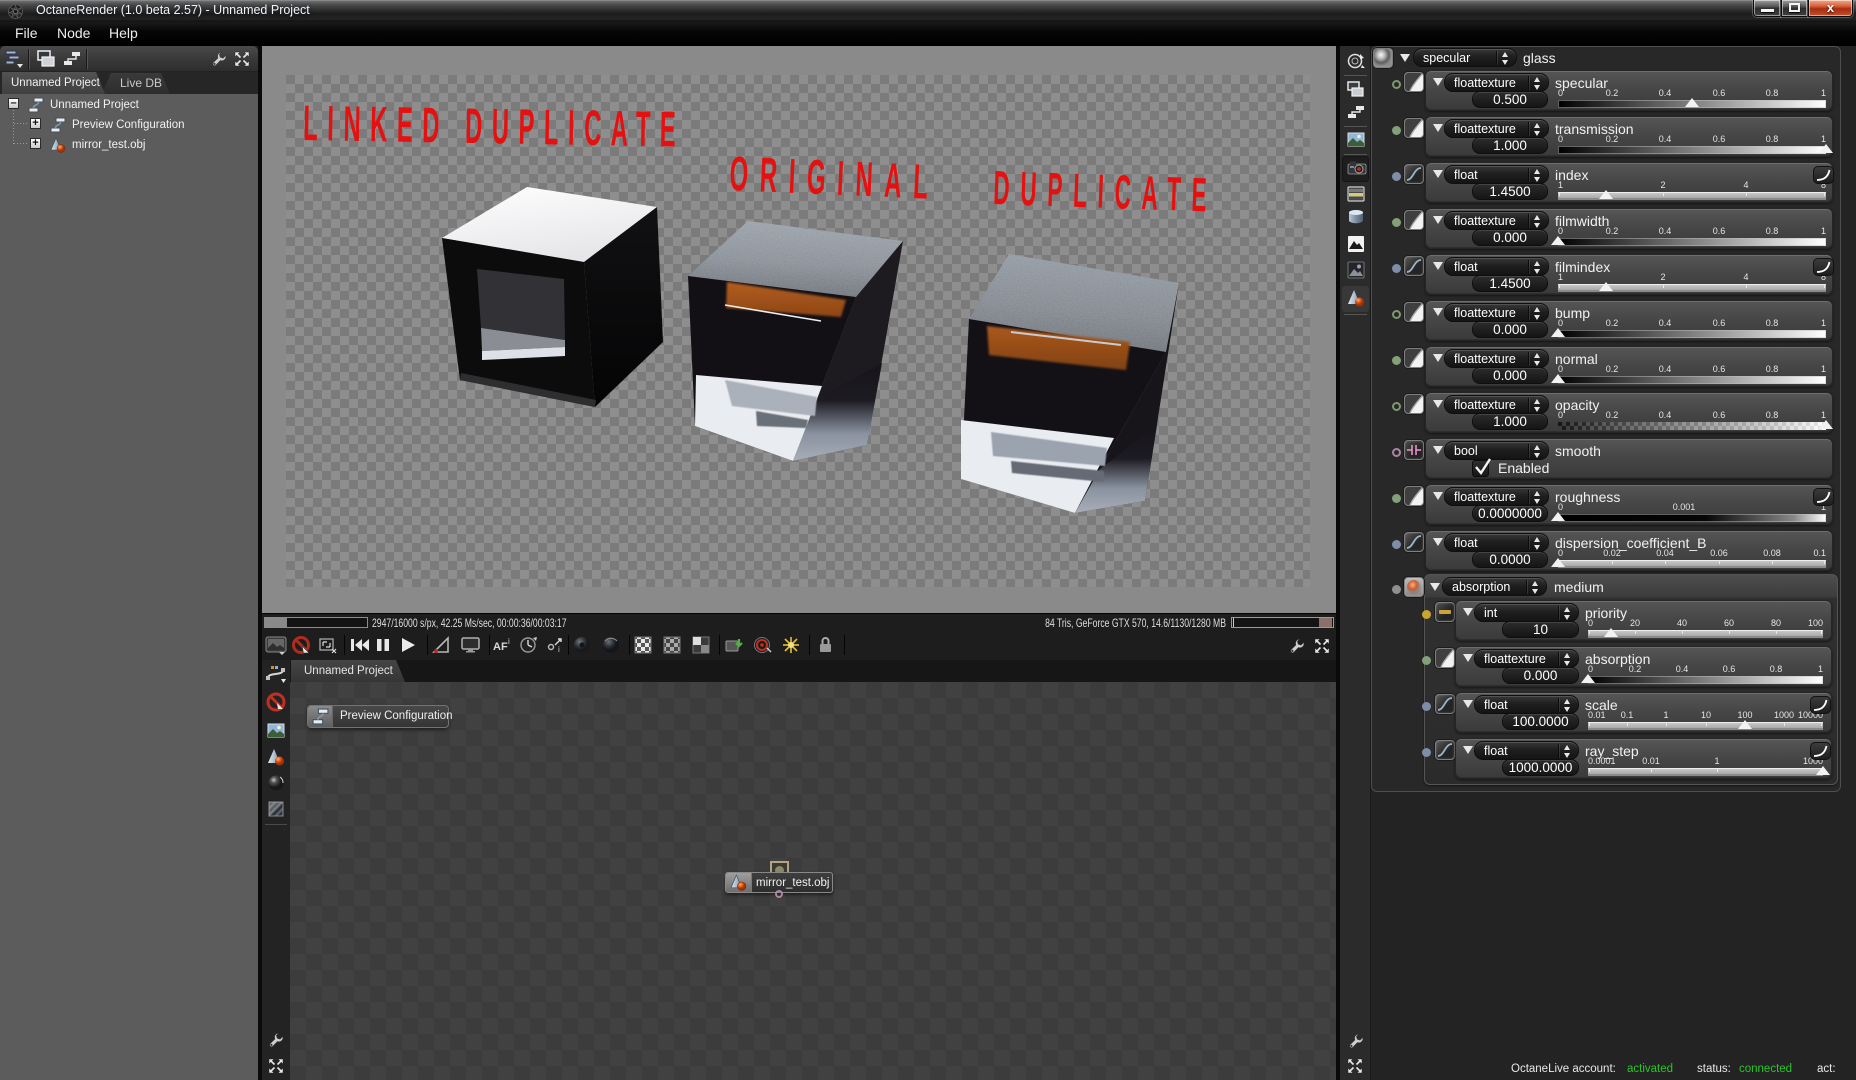 The width and height of the screenshot is (1856, 1080). What do you see at coordinates (500, 647) in the screenshot?
I see `svg-text: AF` at bounding box center [500, 647].